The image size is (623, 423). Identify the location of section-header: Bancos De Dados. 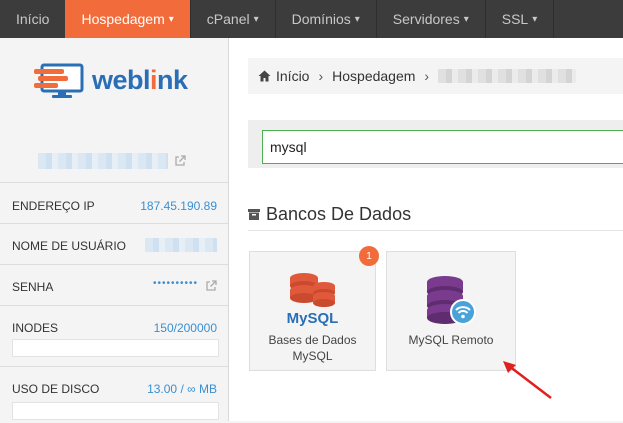
(329, 214).